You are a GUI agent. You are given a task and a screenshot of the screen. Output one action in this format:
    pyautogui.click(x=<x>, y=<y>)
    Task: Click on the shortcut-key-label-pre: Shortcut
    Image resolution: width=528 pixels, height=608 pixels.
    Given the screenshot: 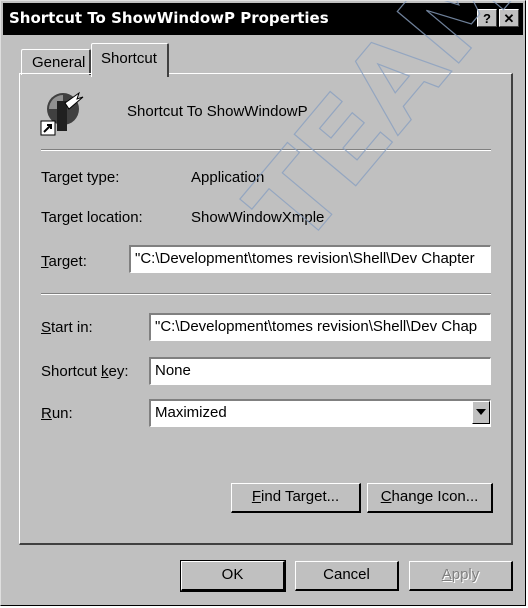 What is the action you would take?
    pyautogui.click(x=71, y=371)
    